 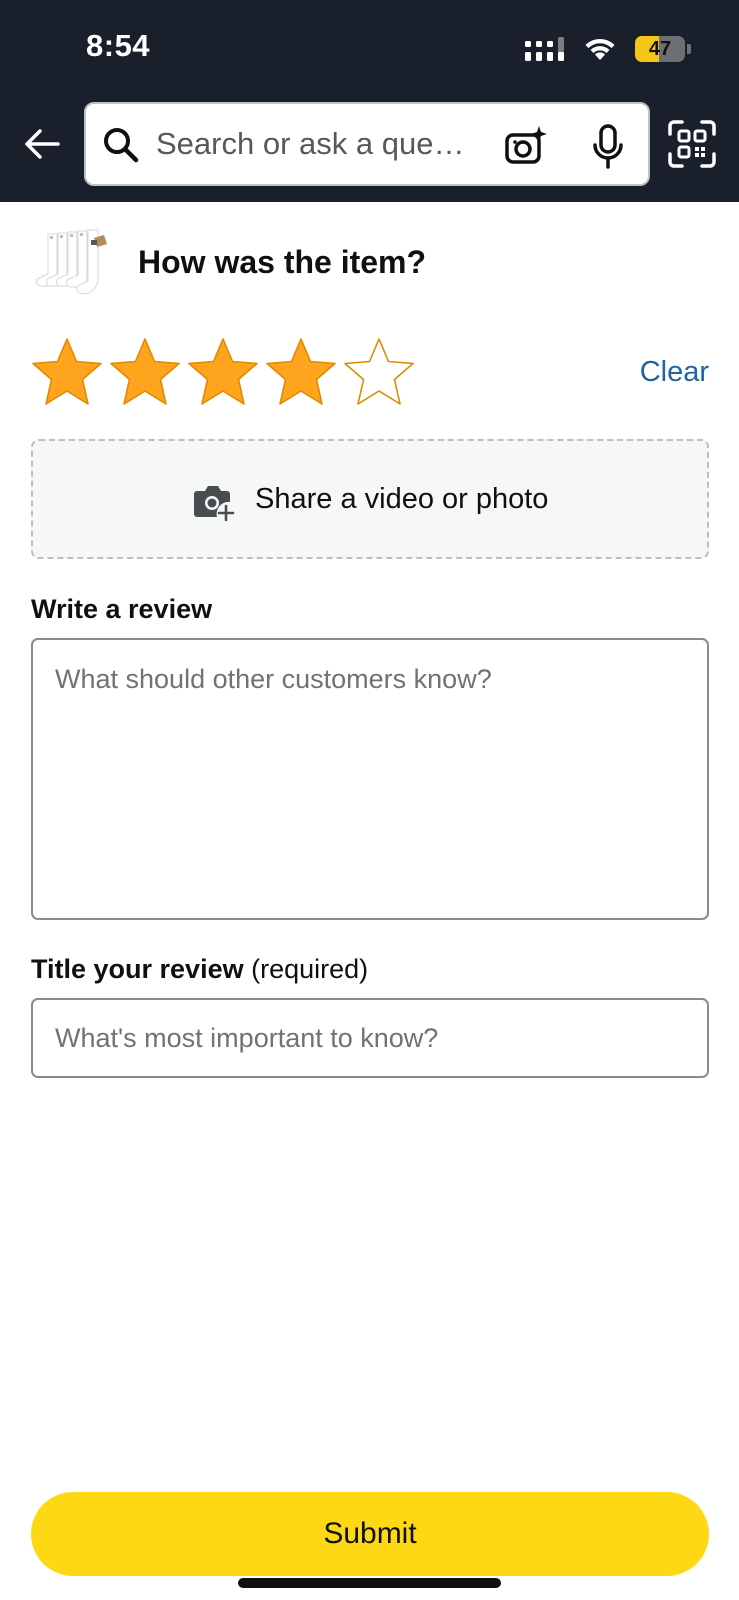 I want to click on status-icons: 47, so click(x=606, y=49).